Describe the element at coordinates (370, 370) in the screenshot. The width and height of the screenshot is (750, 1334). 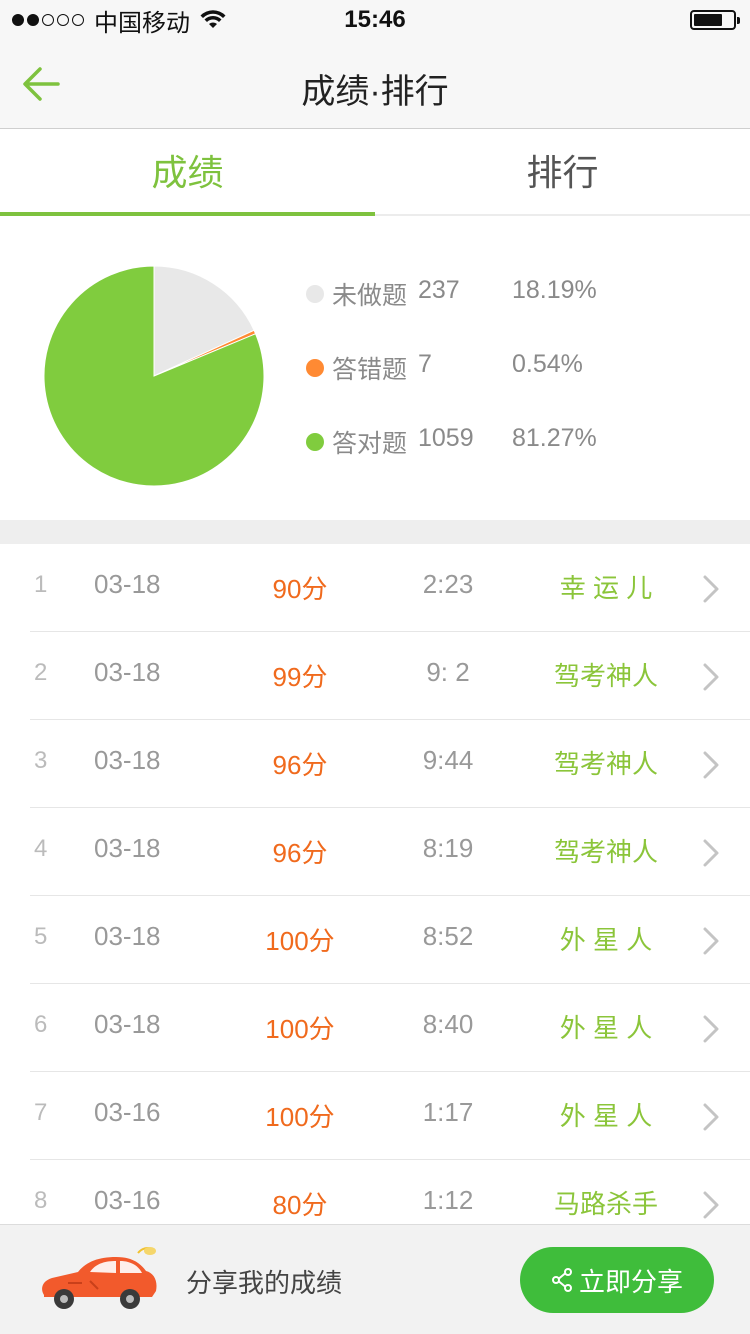
I see `legend-label: 答错题` at that location.